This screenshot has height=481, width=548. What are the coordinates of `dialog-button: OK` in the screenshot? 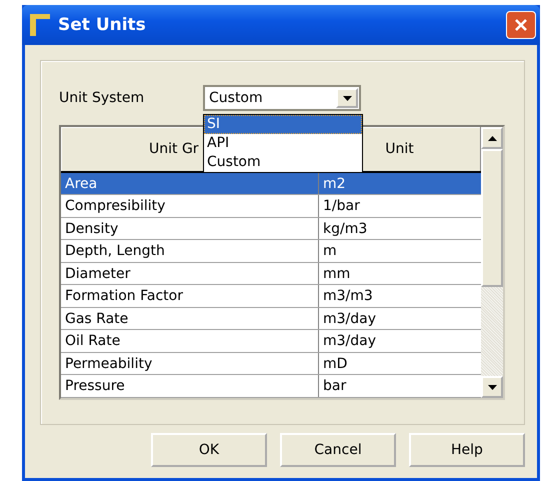 It's located at (209, 450).